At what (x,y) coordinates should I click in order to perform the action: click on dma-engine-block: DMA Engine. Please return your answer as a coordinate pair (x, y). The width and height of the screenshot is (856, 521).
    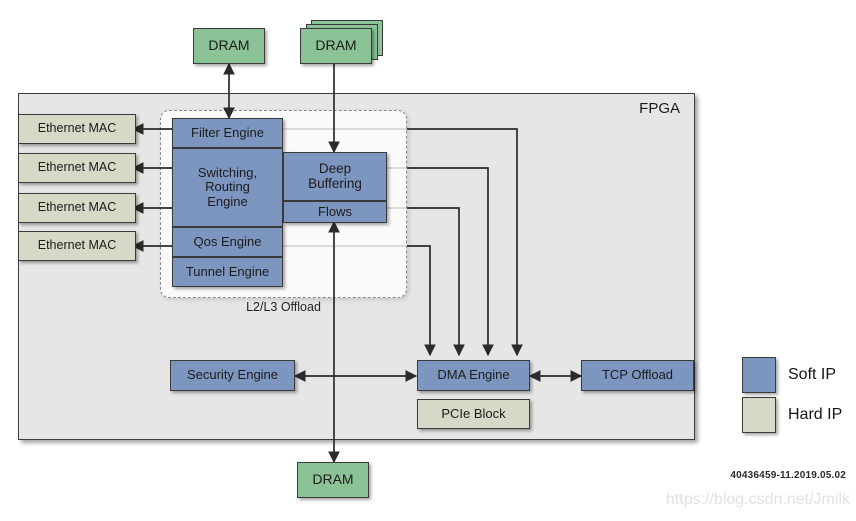
    Looking at the image, I should click on (473, 375).